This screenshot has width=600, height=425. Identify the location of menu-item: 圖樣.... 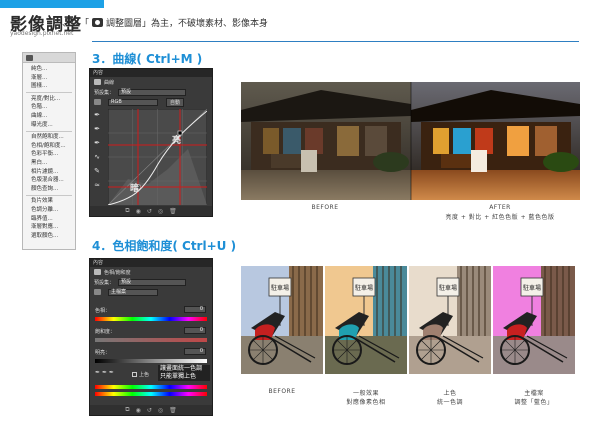
(49, 86).